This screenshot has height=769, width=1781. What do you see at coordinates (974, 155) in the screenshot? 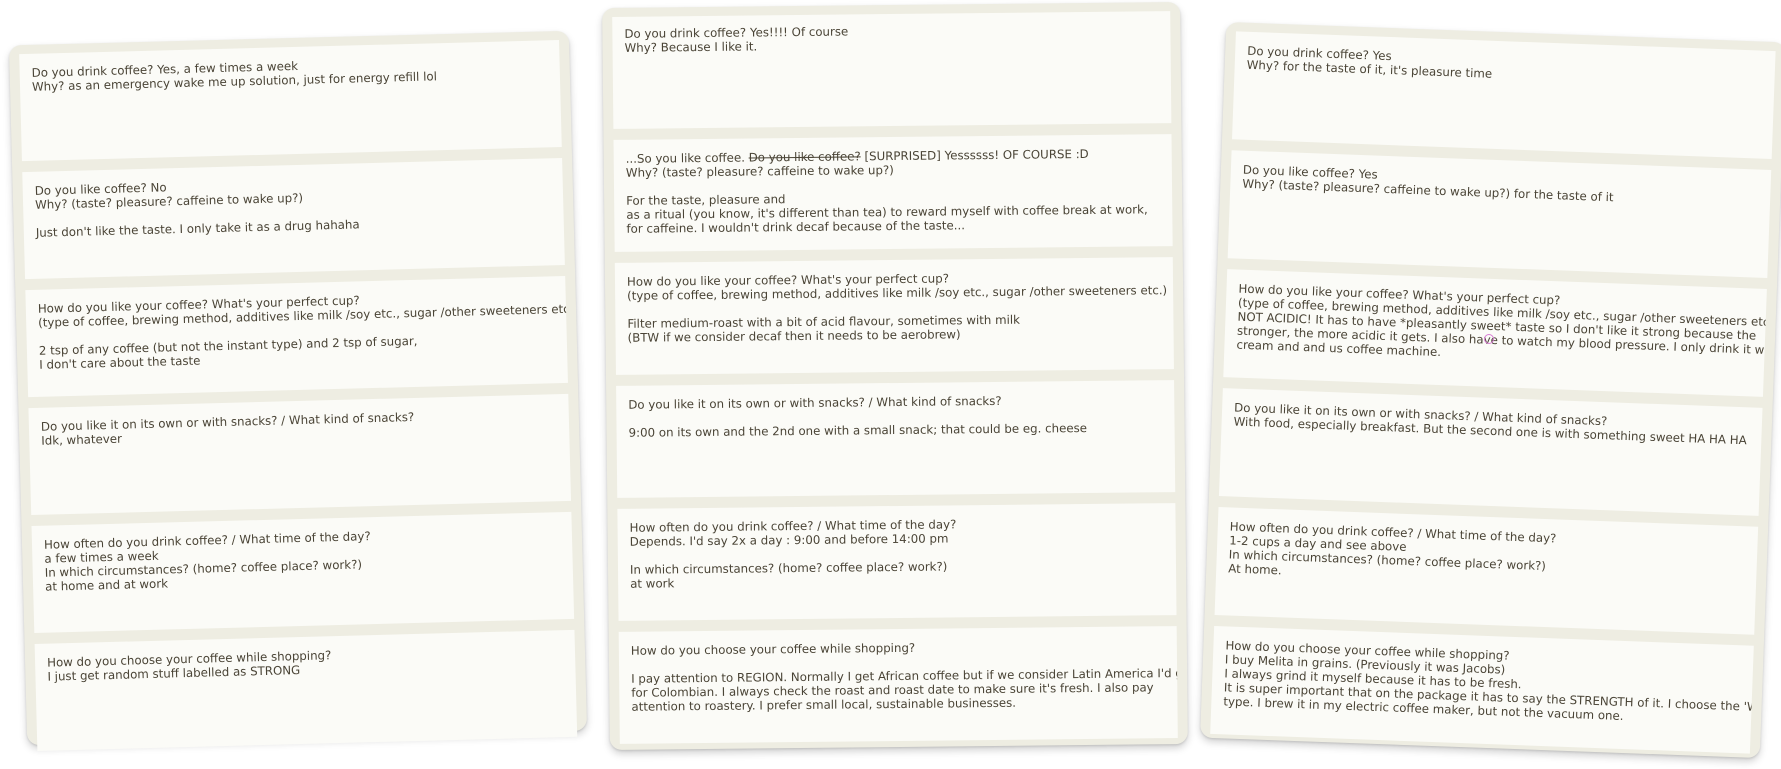
I see `text-suffix: [SURPRISED] Yessssss! OF COURSE :D` at bounding box center [974, 155].